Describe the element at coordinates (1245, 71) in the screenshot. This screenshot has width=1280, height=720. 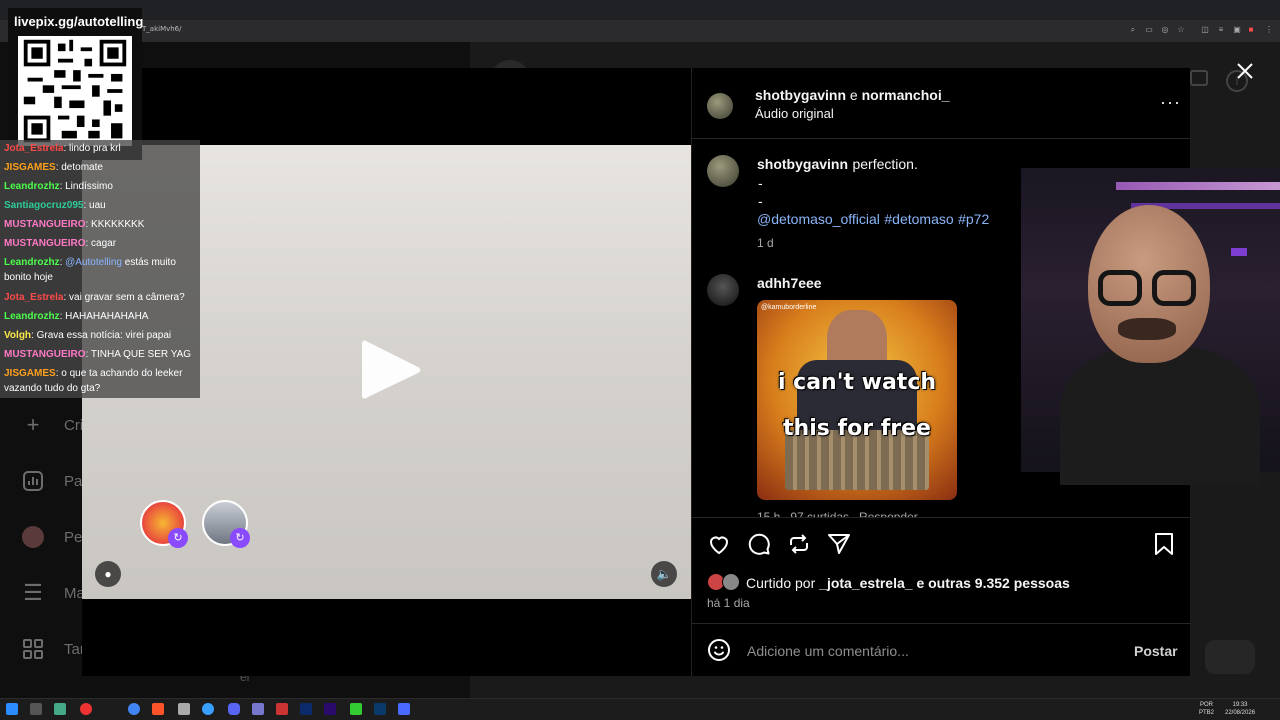
I see `close-icon` at that location.